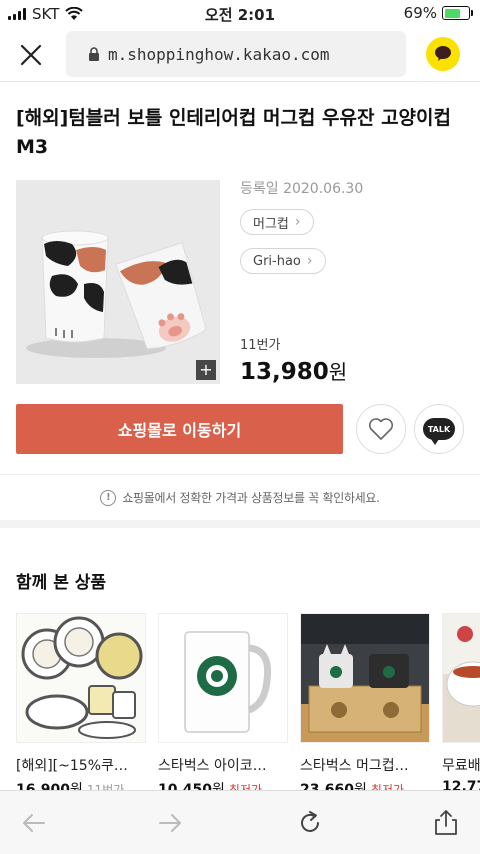 Image resolution: width=480 pixels, height=854 pixels. What do you see at coordinates (284, 372) in the screenshot?
I see `price-value: 13,980` at bounding box center [284, 372].